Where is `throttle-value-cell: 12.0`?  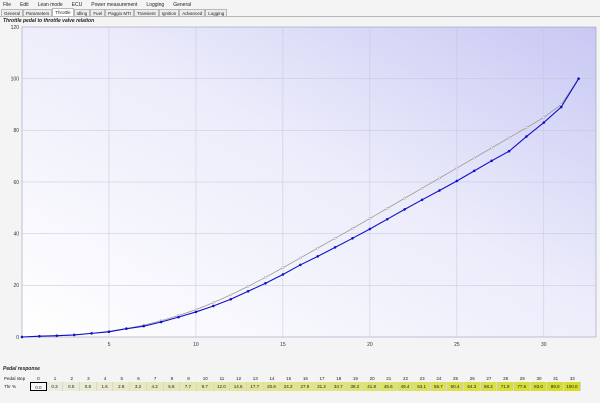
throttle-value-cell: 12.0 is located at coordinates (222, 386).